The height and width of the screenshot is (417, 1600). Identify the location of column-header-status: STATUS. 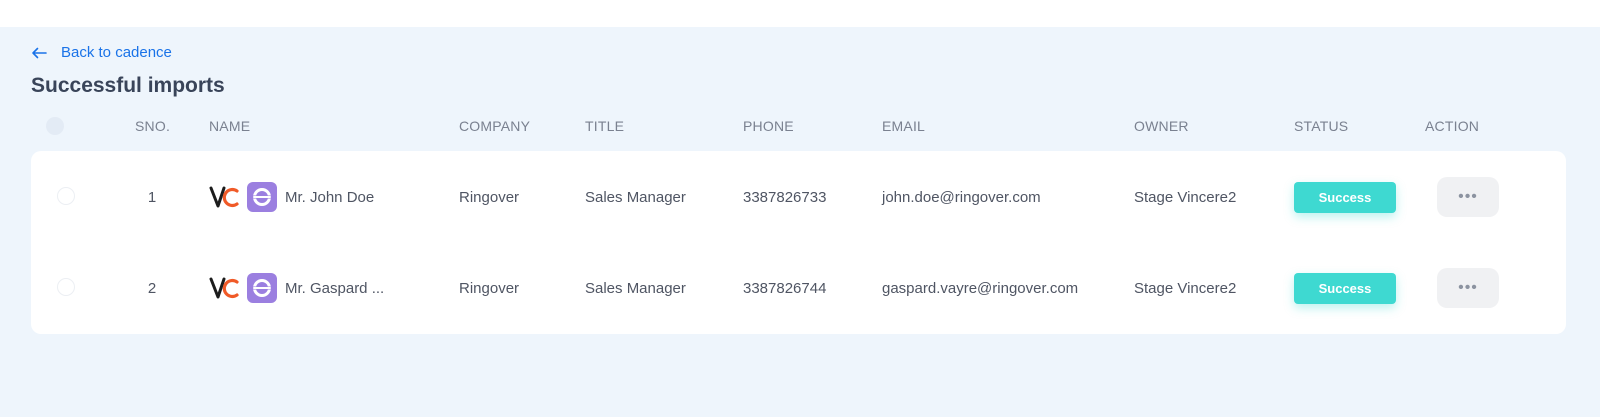
(1321, 126).